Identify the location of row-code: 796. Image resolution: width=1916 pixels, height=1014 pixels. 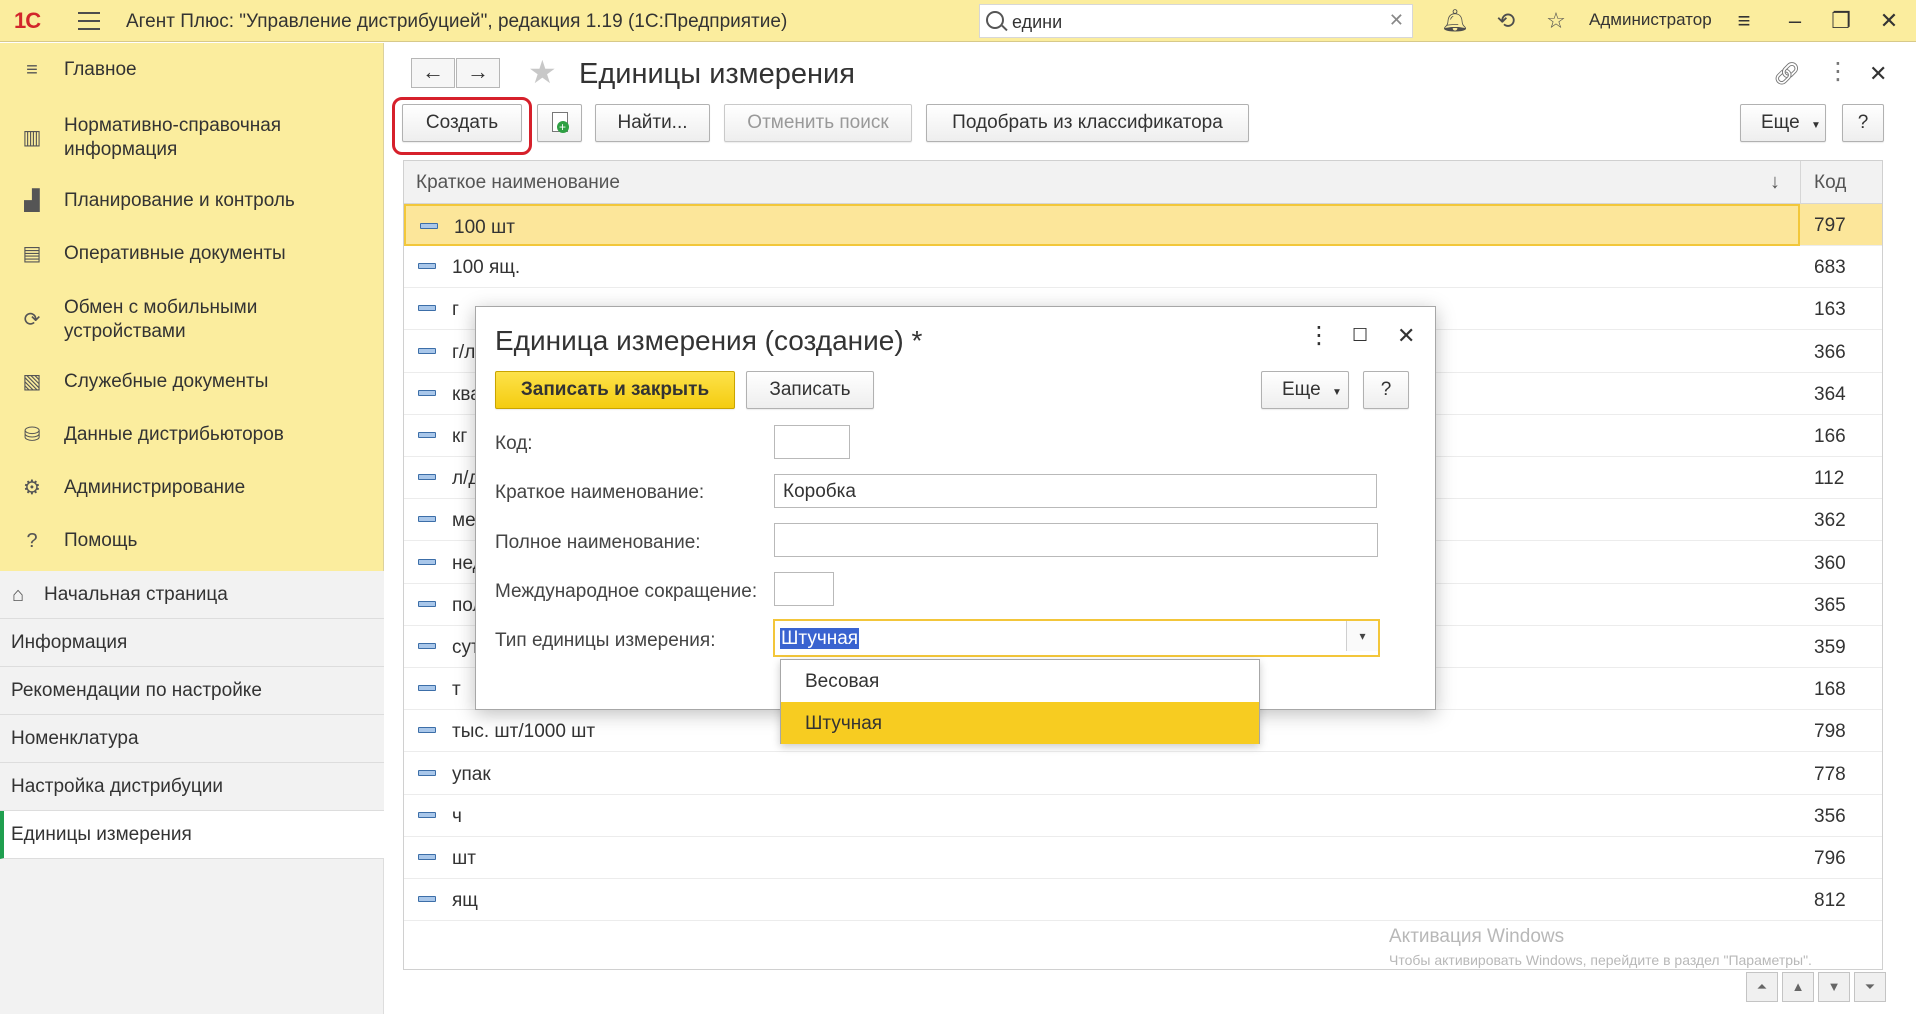
(1830, 858).